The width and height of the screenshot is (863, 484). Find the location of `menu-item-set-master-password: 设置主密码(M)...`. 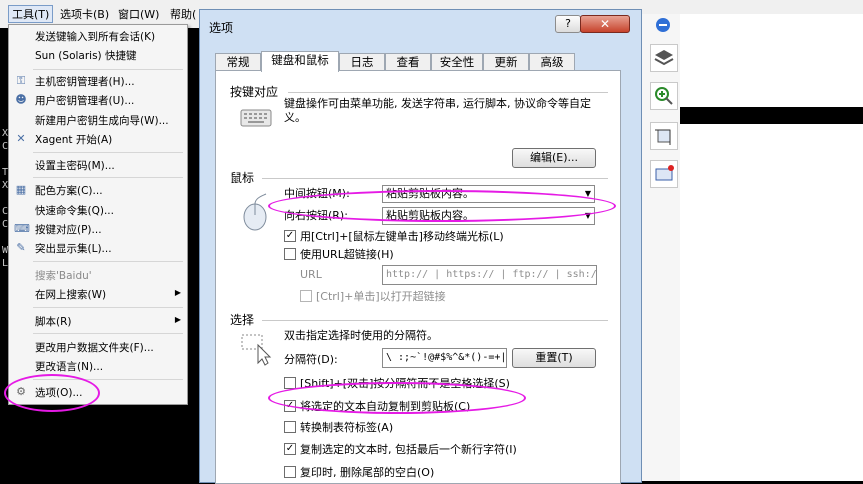

menu-item-set-master-password: 设置主密码(M)... is located at coordinates (75, 165).